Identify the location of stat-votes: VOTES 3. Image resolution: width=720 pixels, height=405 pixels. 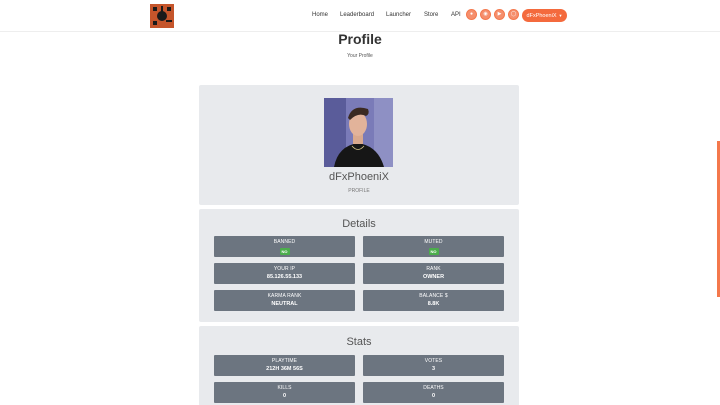
(433, 365).